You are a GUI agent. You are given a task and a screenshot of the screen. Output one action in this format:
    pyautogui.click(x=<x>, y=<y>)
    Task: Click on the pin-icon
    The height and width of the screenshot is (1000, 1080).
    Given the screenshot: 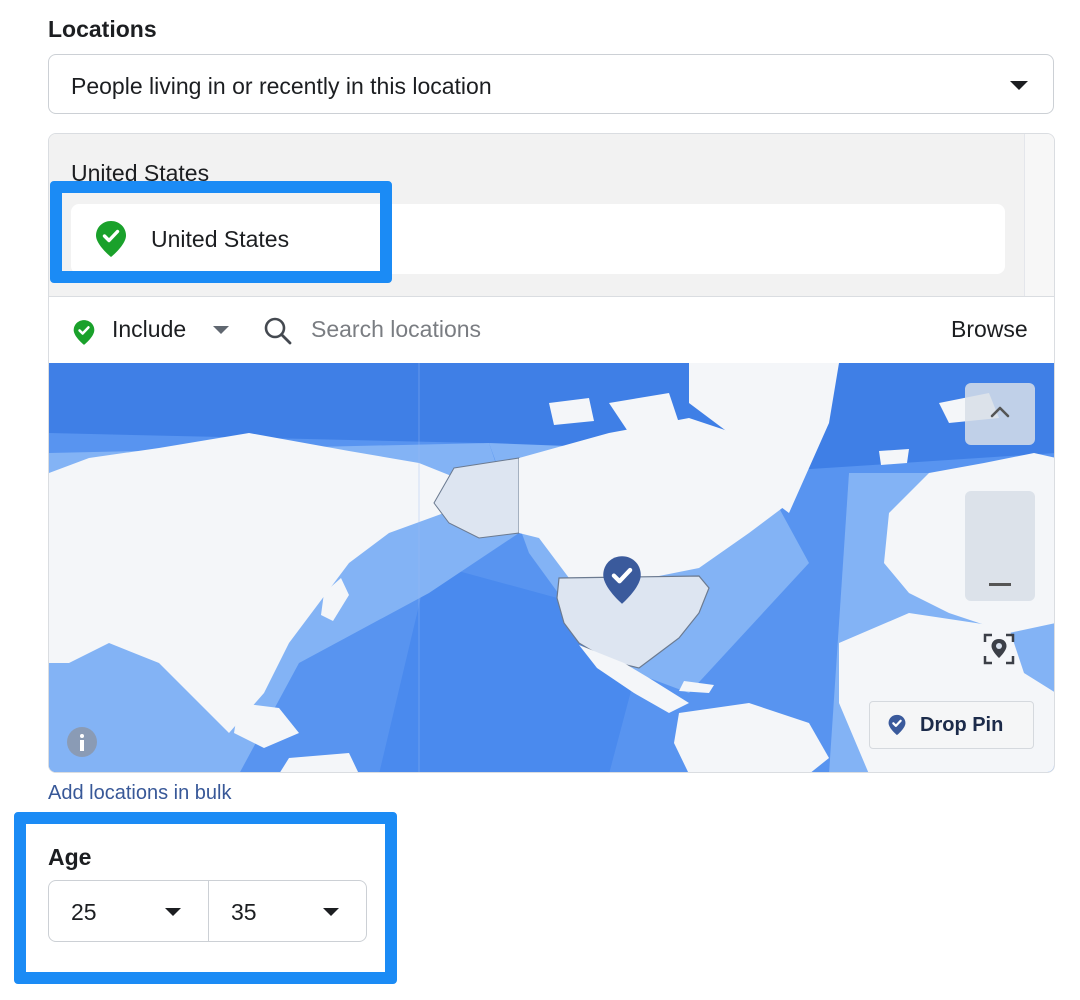 What is the action you would take?
    pyautogui.click(x=897, y=725)
    